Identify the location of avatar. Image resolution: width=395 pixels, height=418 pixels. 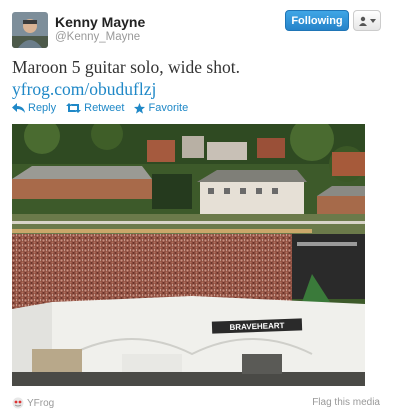
(30, 30).